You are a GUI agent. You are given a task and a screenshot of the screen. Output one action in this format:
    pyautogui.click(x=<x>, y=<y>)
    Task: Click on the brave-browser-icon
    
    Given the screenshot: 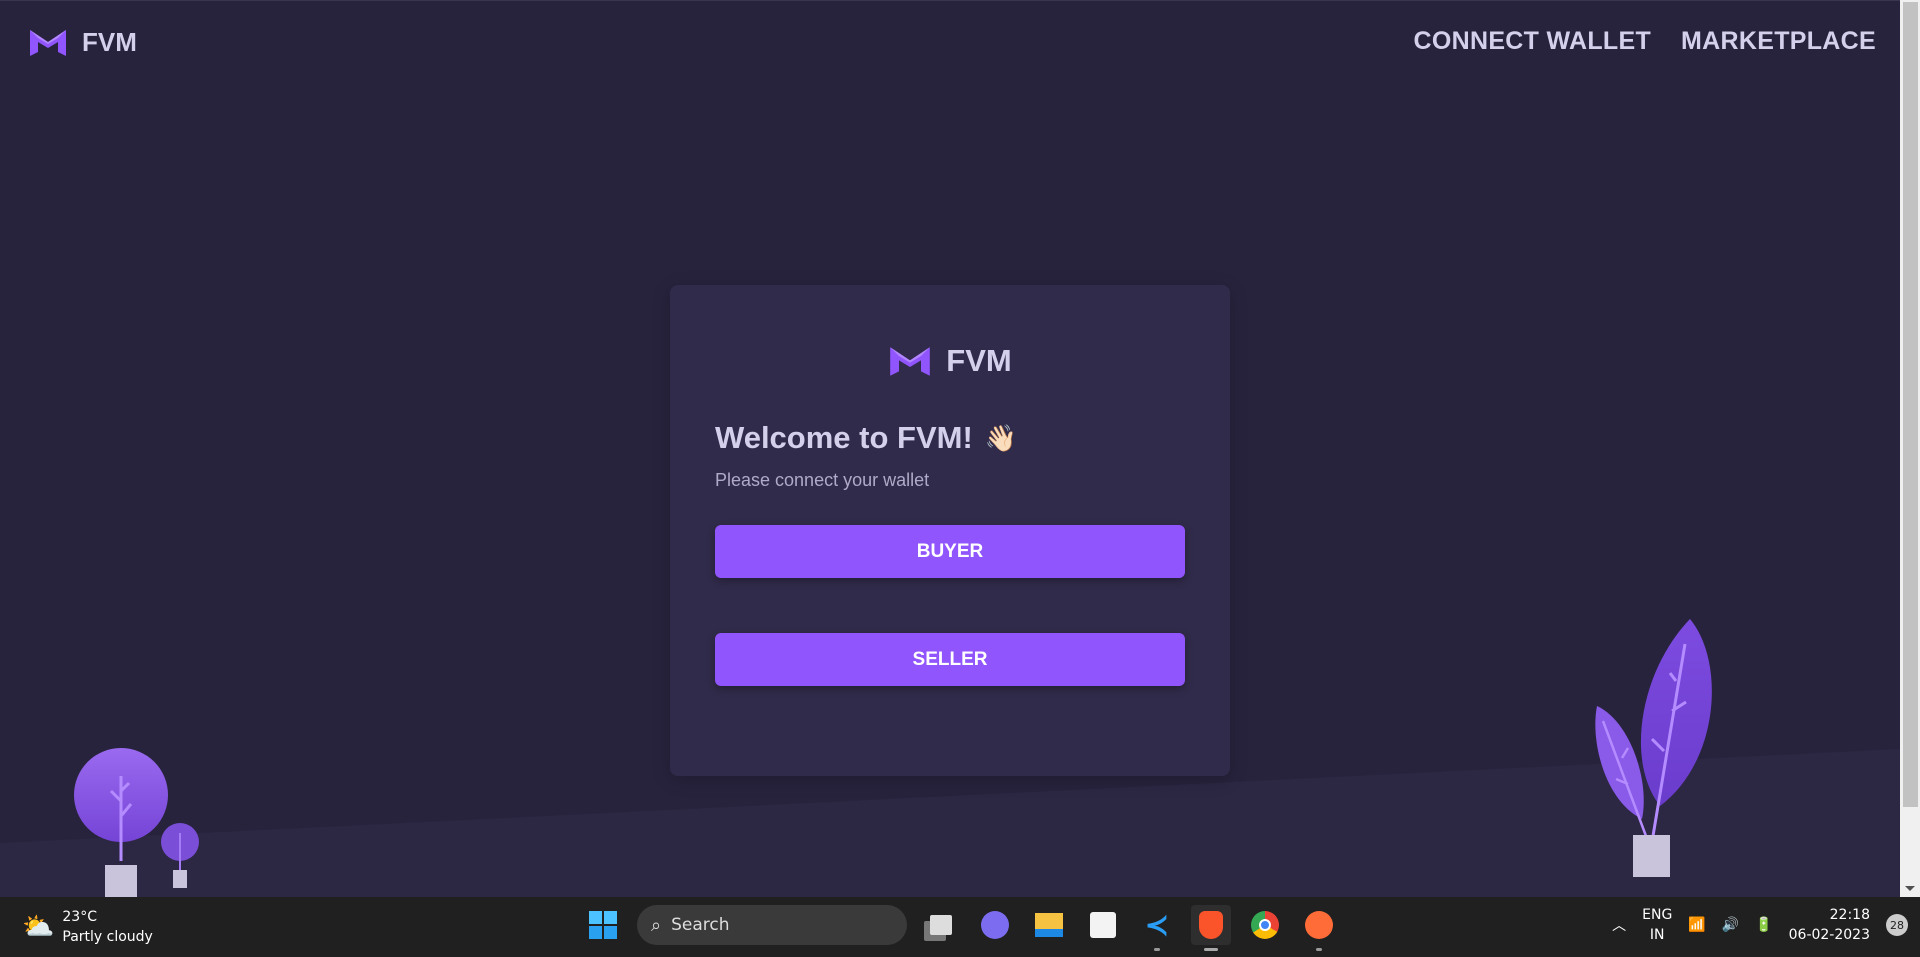 What is the action you would take?
    pyautogui.click(x=1211, y=928)
    